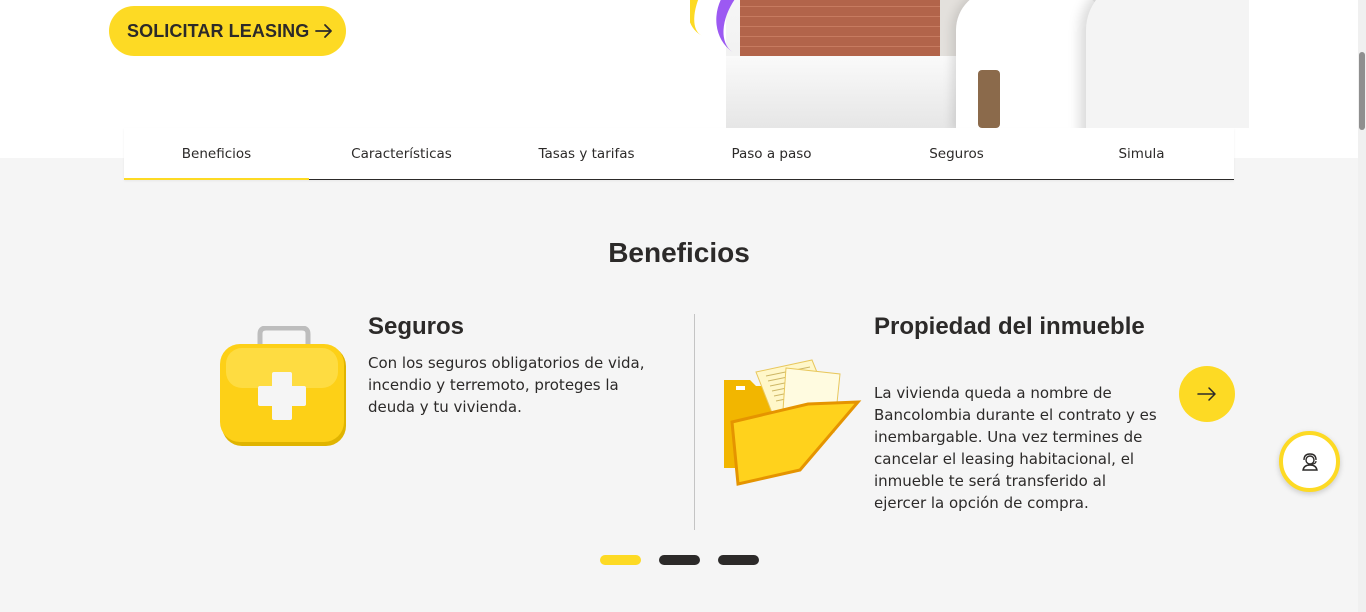 This screenshot has height=612, width=1366. Describe the element at coordinates (283, 386) in the screenshot. I see `first-aid-kit-icon` at that location.